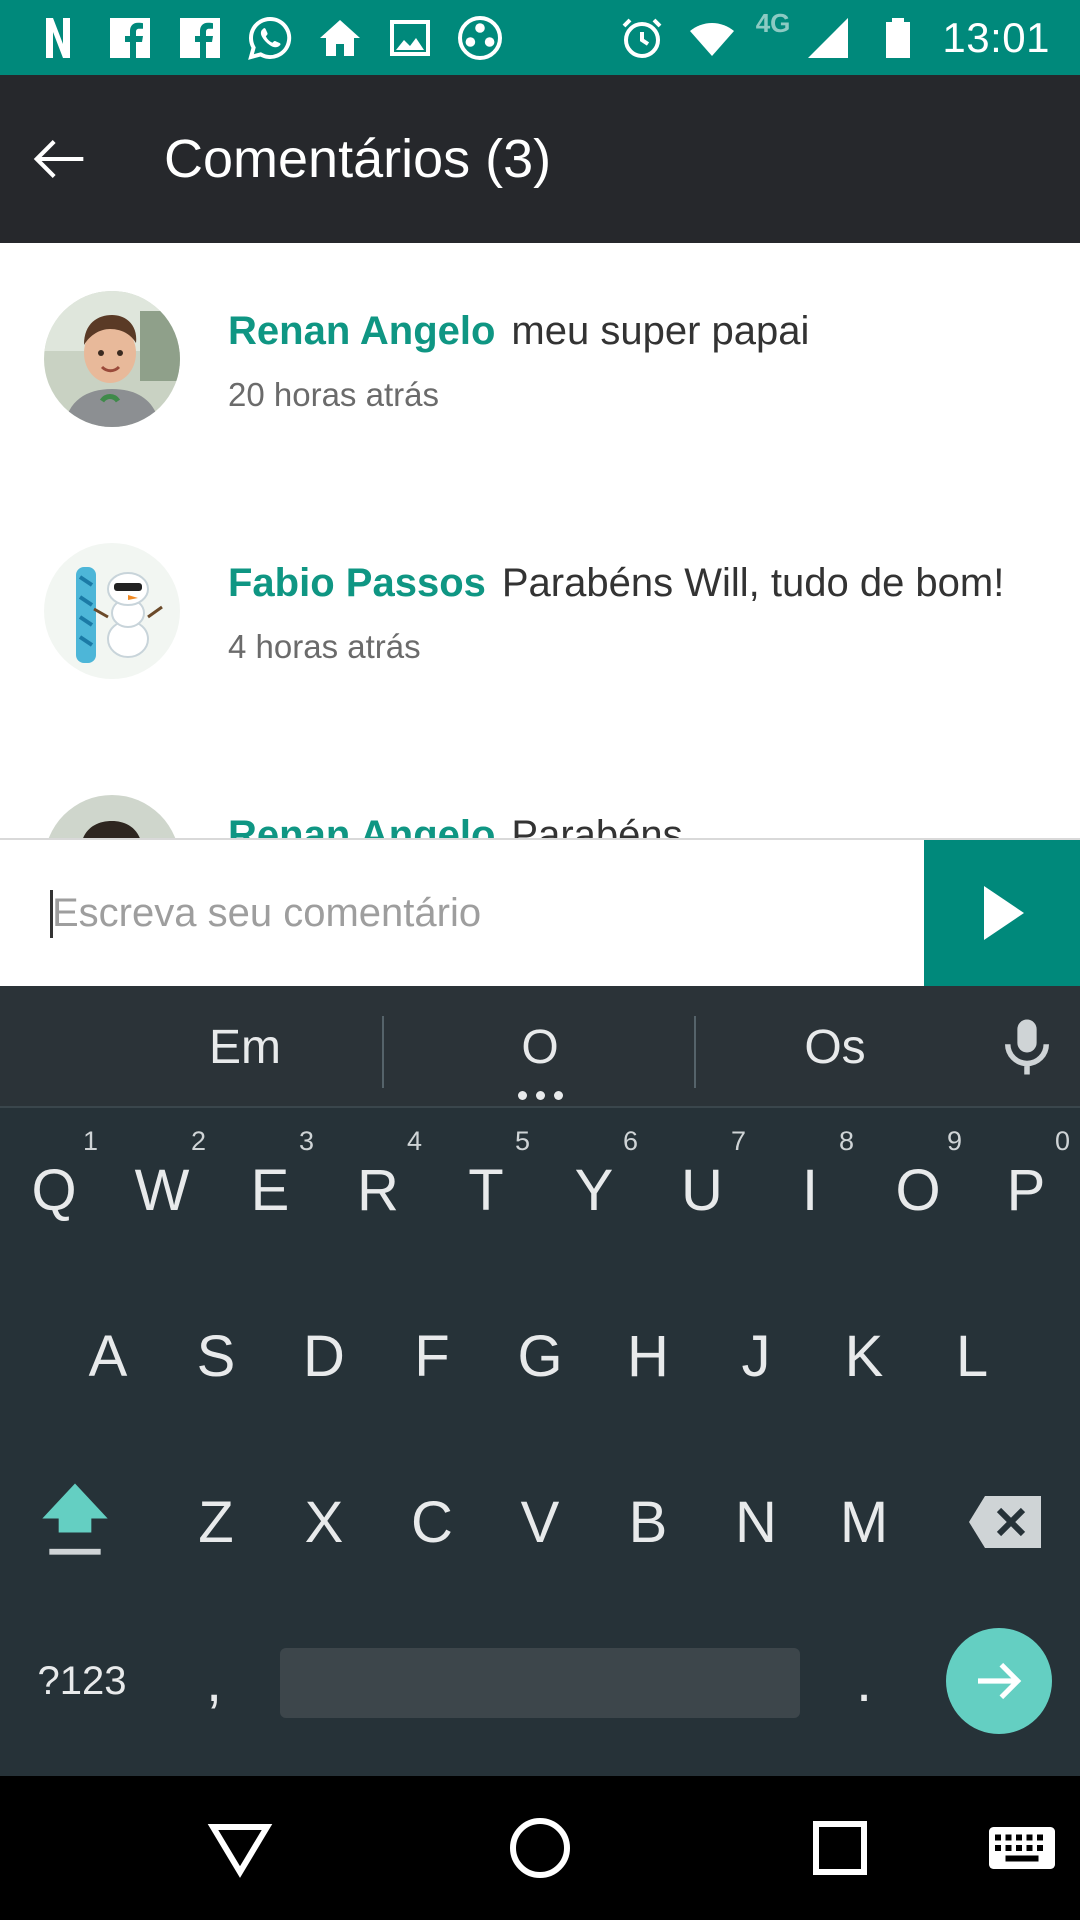 Image resolution: width=1080 pixels, height=1920 pixels. Describe the element at coordinates (60, 38) in the screenshot. I see `netflix-icon` at that location.